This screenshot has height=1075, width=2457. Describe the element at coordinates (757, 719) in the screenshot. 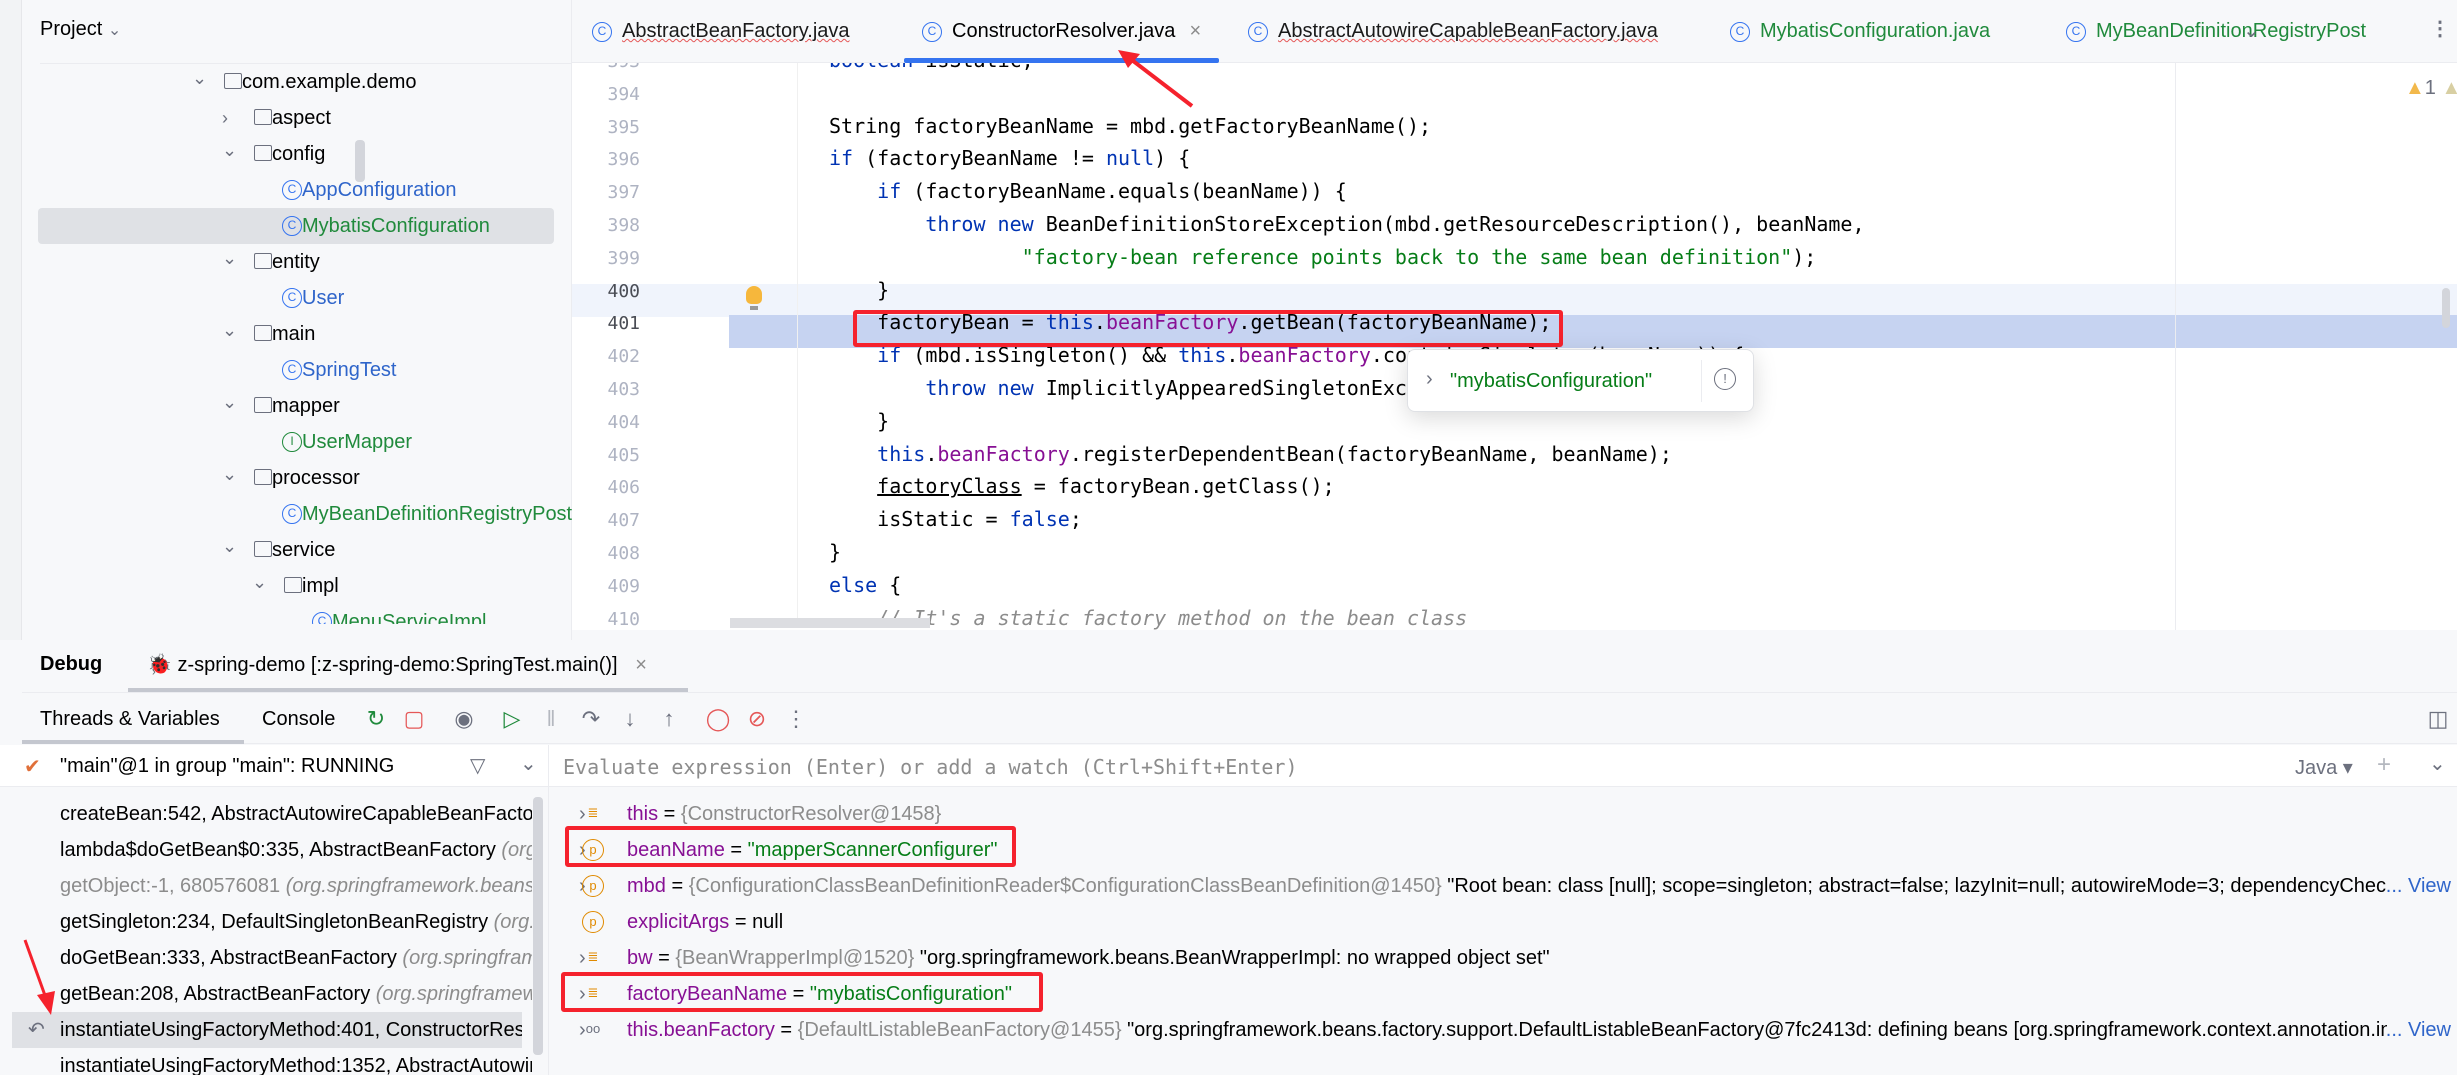

I see `mute-breakpoints-icon: ⊘` at that location.